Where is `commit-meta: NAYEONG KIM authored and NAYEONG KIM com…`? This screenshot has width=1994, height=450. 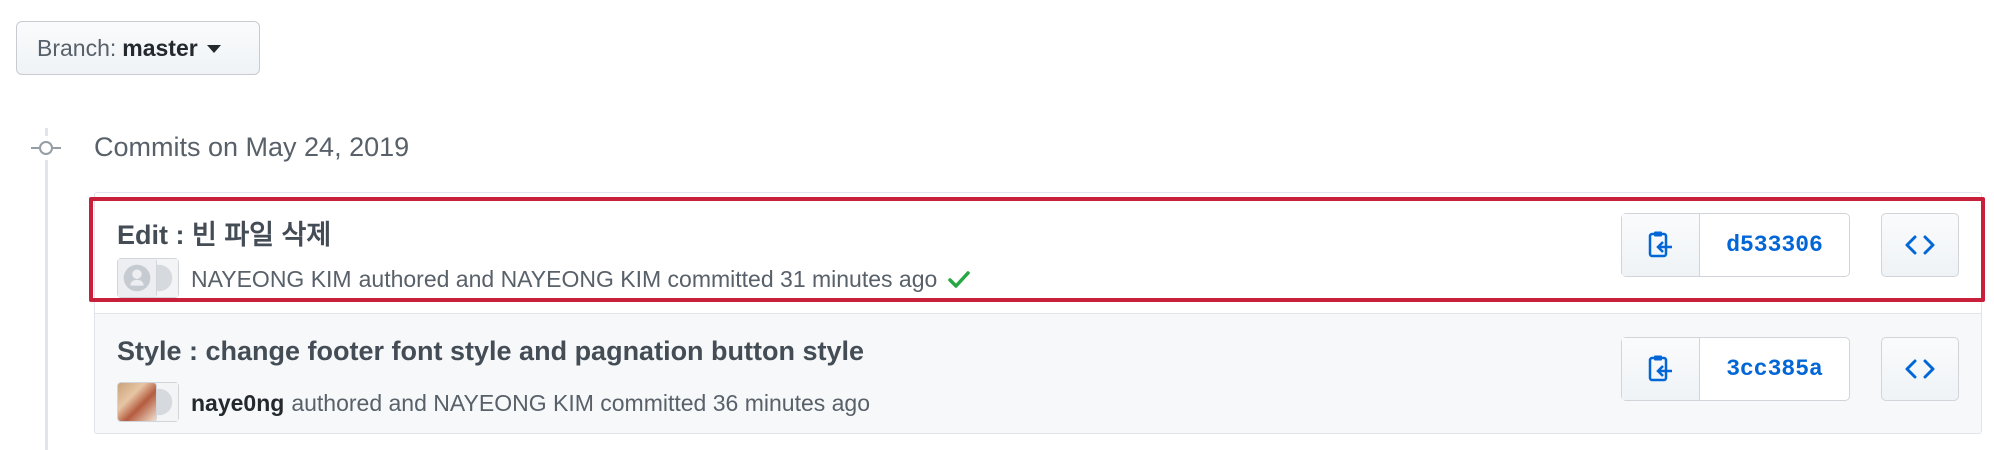 commit-meta: NAYEONG KIM authored and NAYEONG KIM com… is located at coordinates (544, 279).